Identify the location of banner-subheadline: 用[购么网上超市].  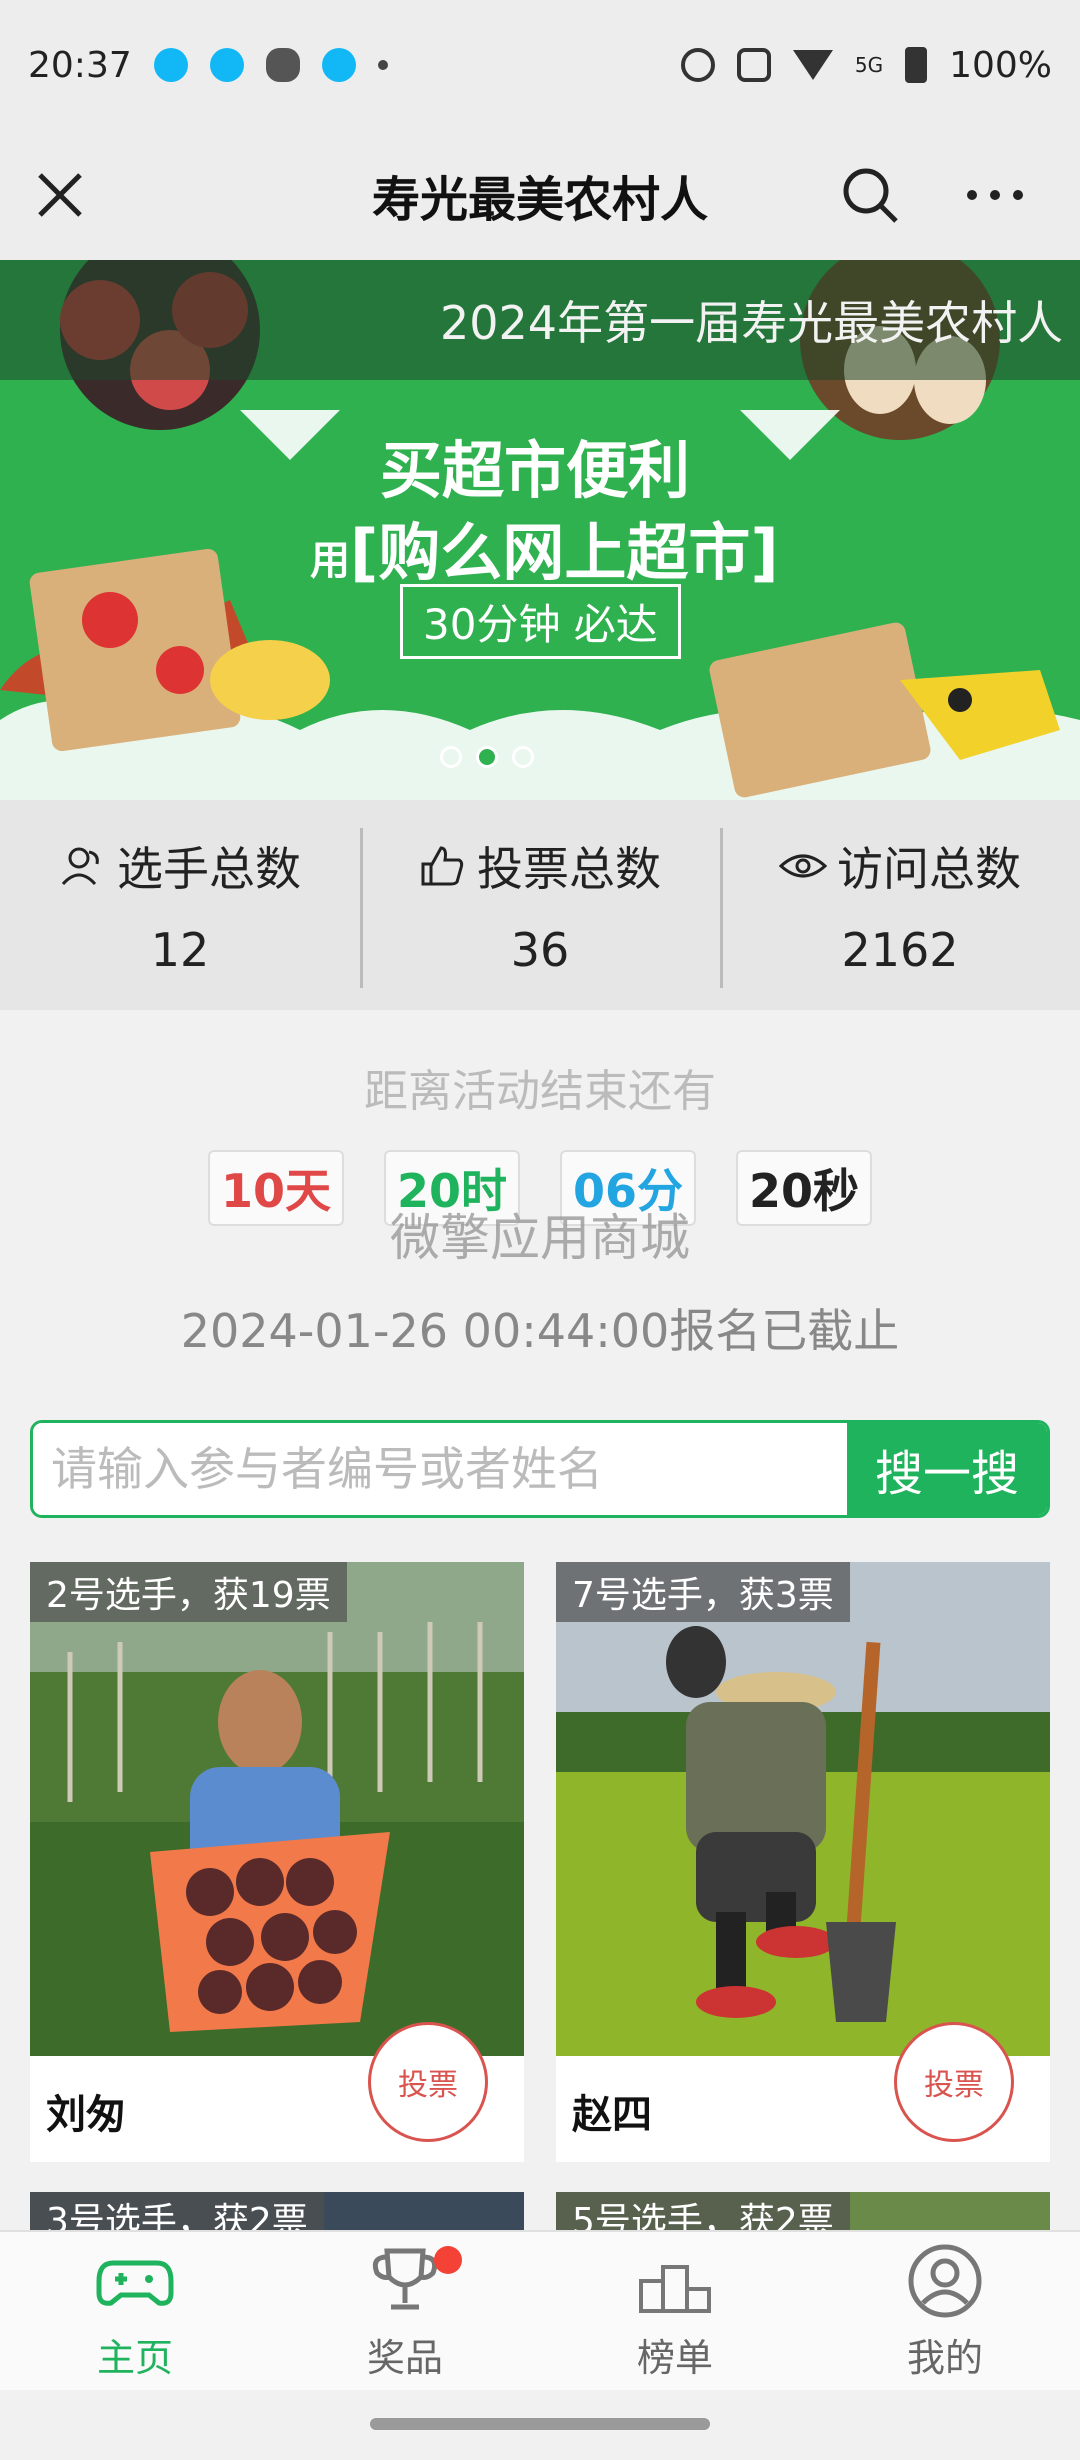
(544, 547).